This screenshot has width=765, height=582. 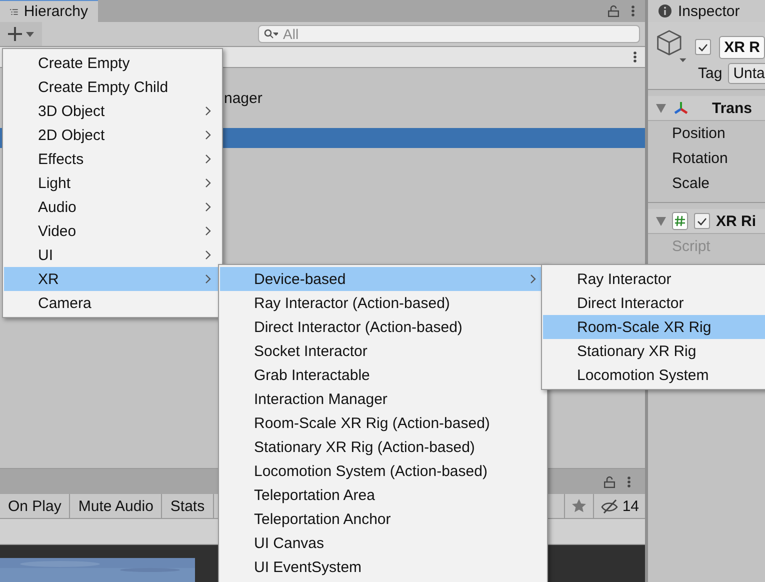 I want to click on plus-icon, so click(x=21, y=34).